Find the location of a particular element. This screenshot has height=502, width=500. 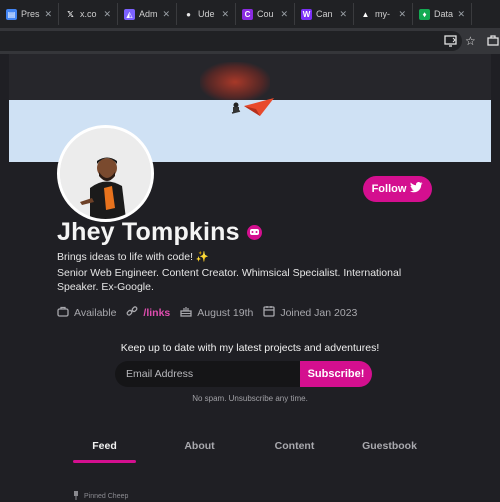

profile-tabs: Feed About Content Guestbook is located at coordinates (247, 447).